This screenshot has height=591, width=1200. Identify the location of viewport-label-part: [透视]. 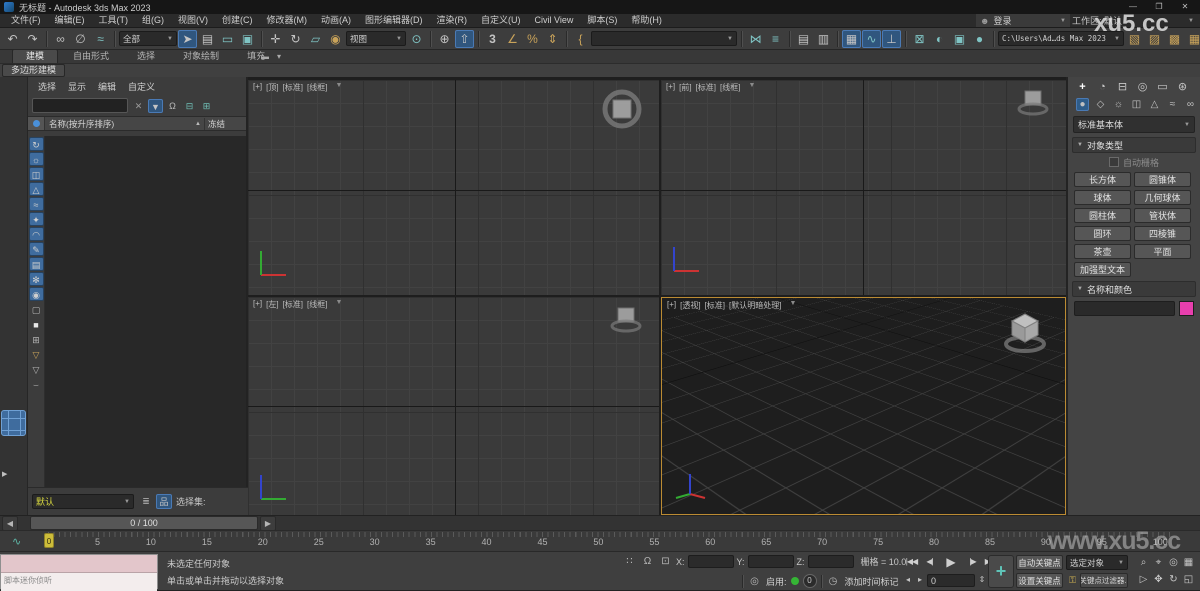
(690, 305).